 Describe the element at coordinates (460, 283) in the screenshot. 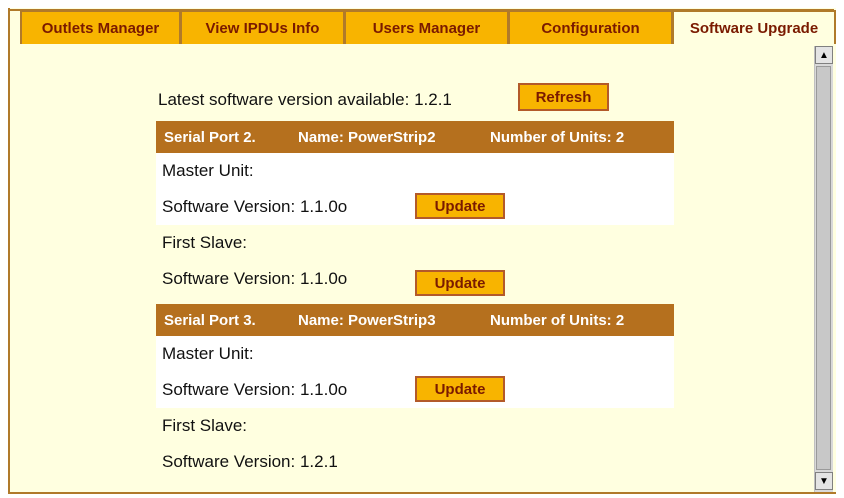

I see `update-slave-button: Update` at that location.